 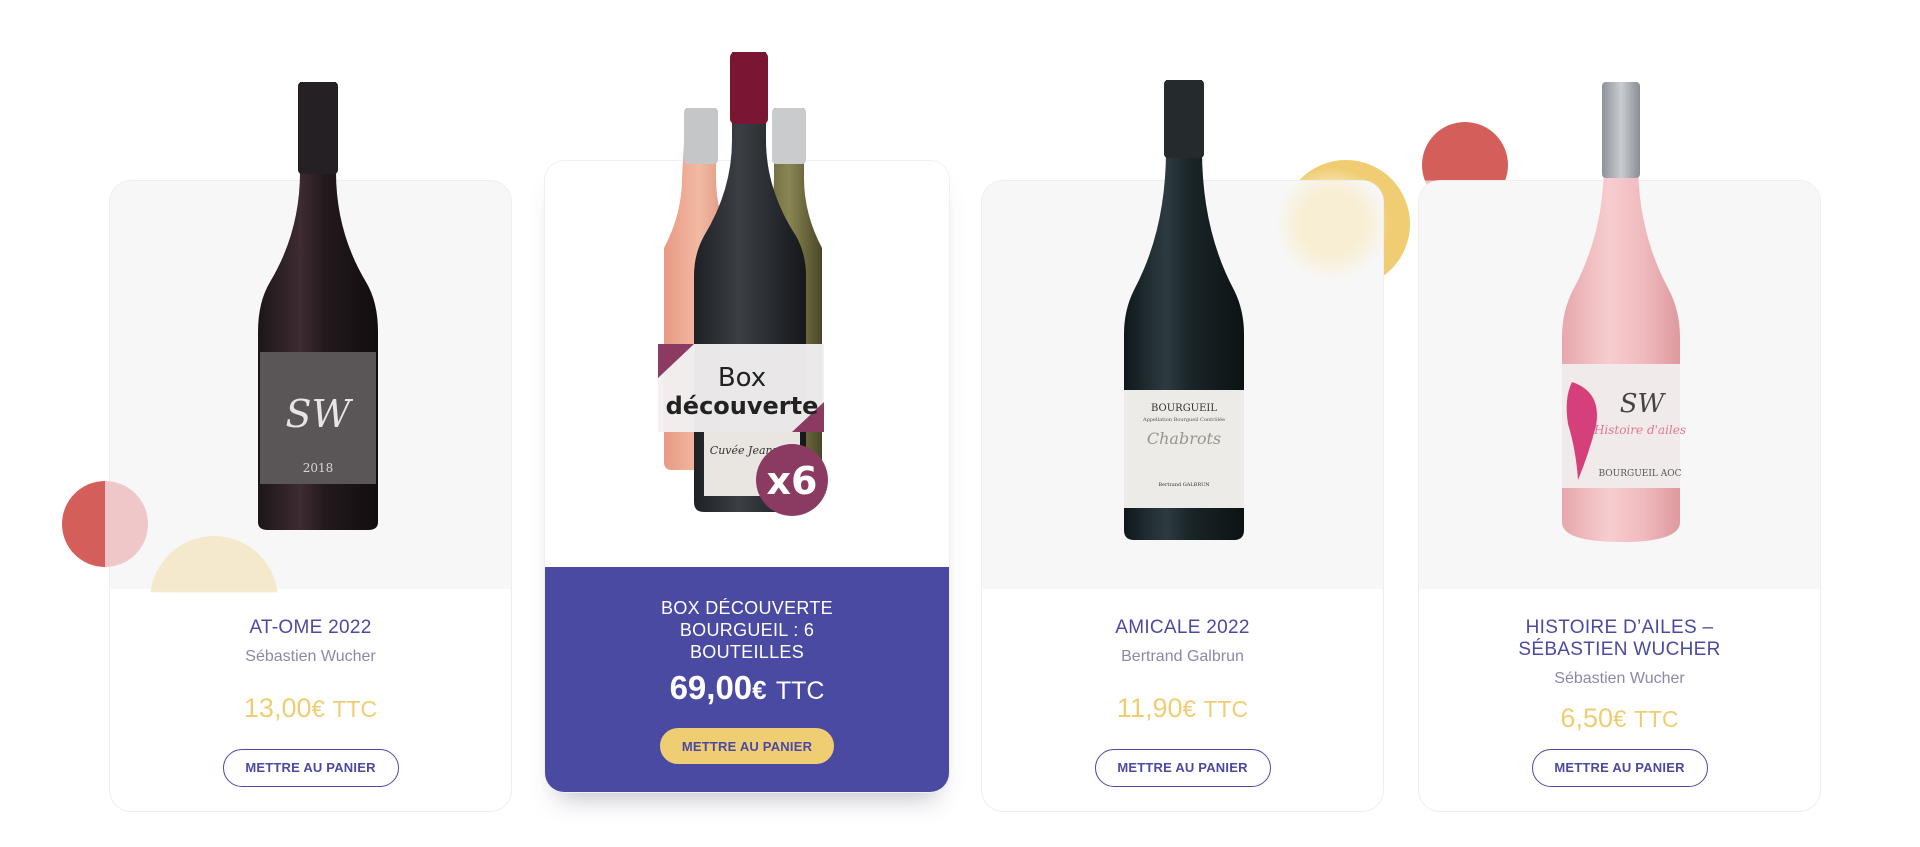 What do you see at coordinates (747, 608) in the screenshot?
I see `product-name-line: BOX DÉCOUVERTE` at bounding box center [747, 608].